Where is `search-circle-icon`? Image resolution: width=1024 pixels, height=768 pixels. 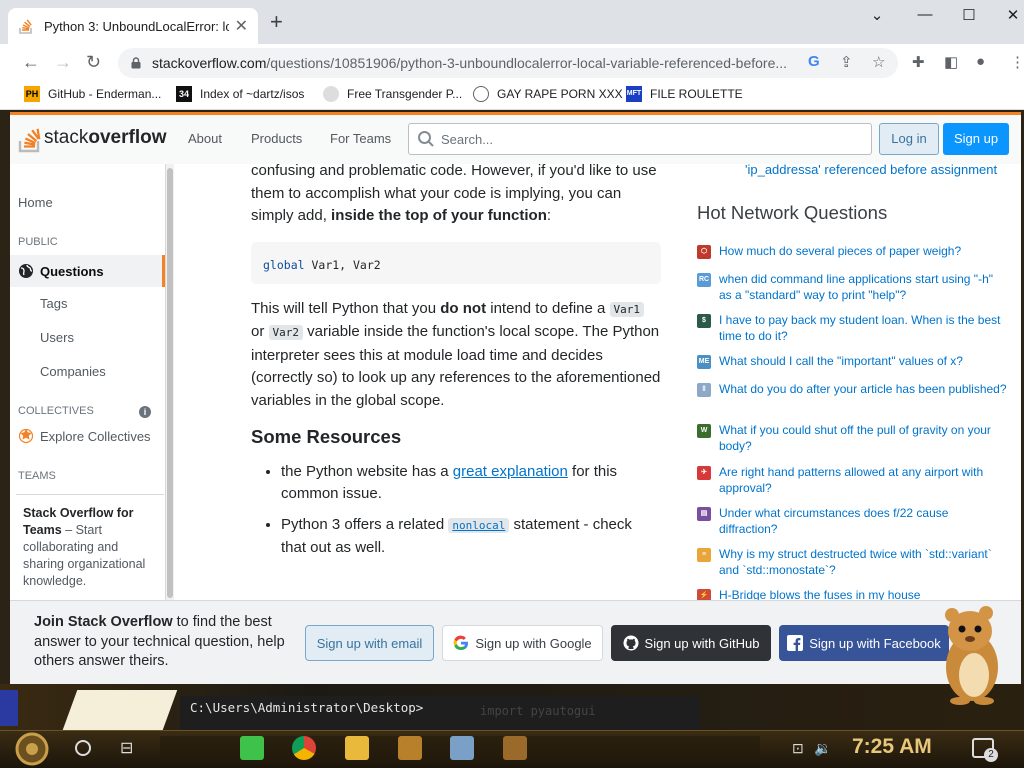 search-circle-icon is located at coordinates (83, 748).